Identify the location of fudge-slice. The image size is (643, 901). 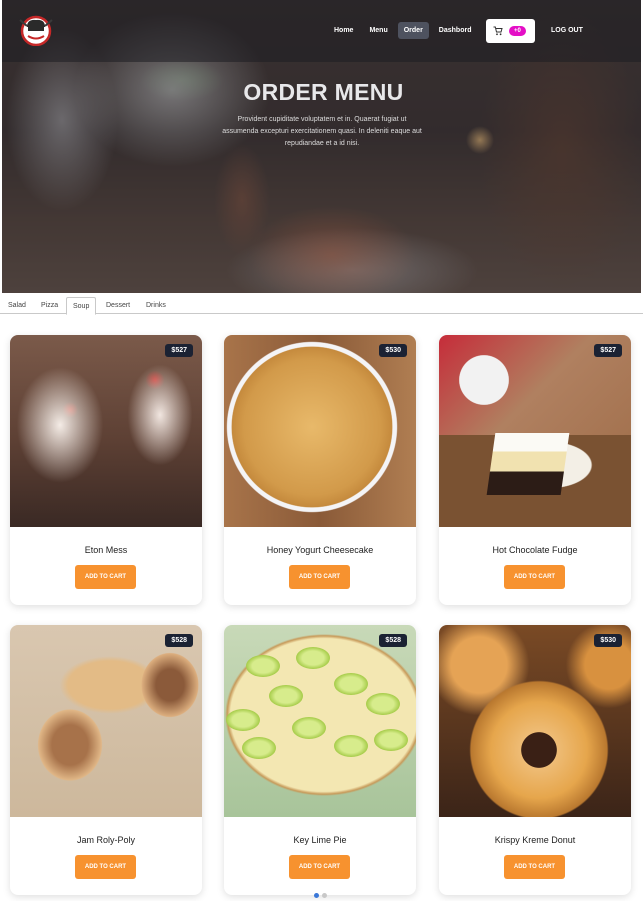
(528, 464).